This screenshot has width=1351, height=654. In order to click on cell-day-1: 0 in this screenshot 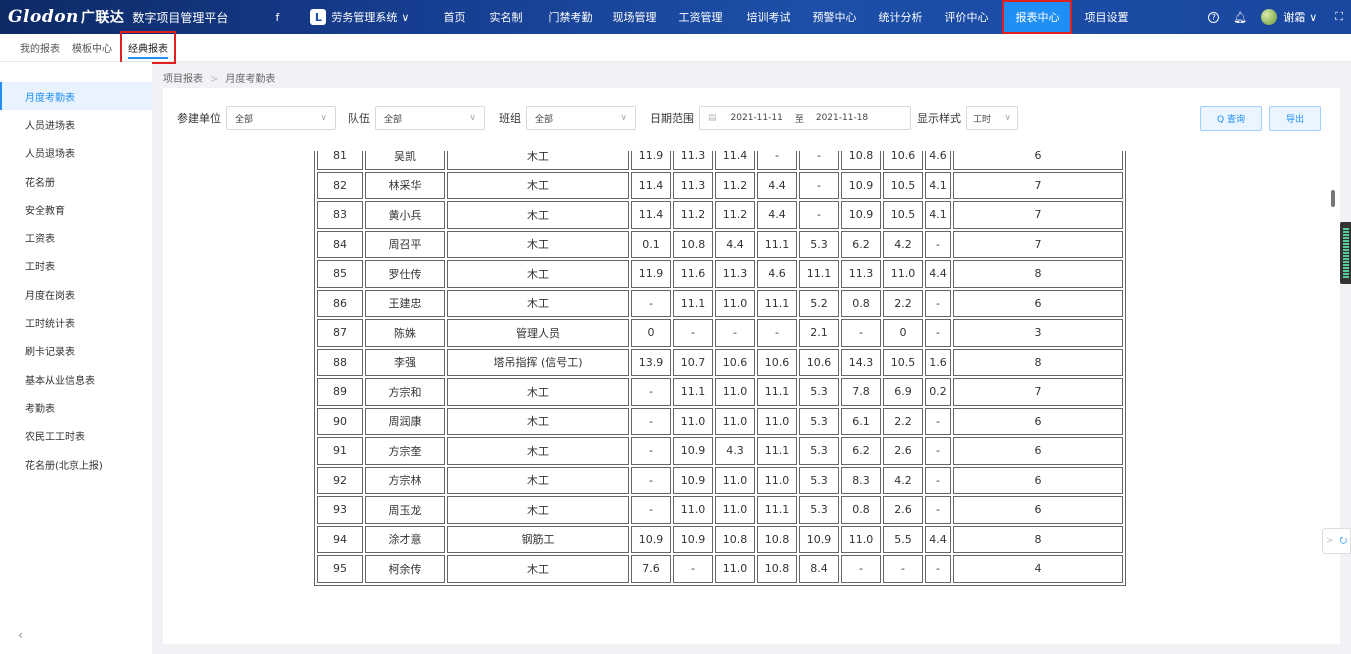, I will do `click(651, 333)`.